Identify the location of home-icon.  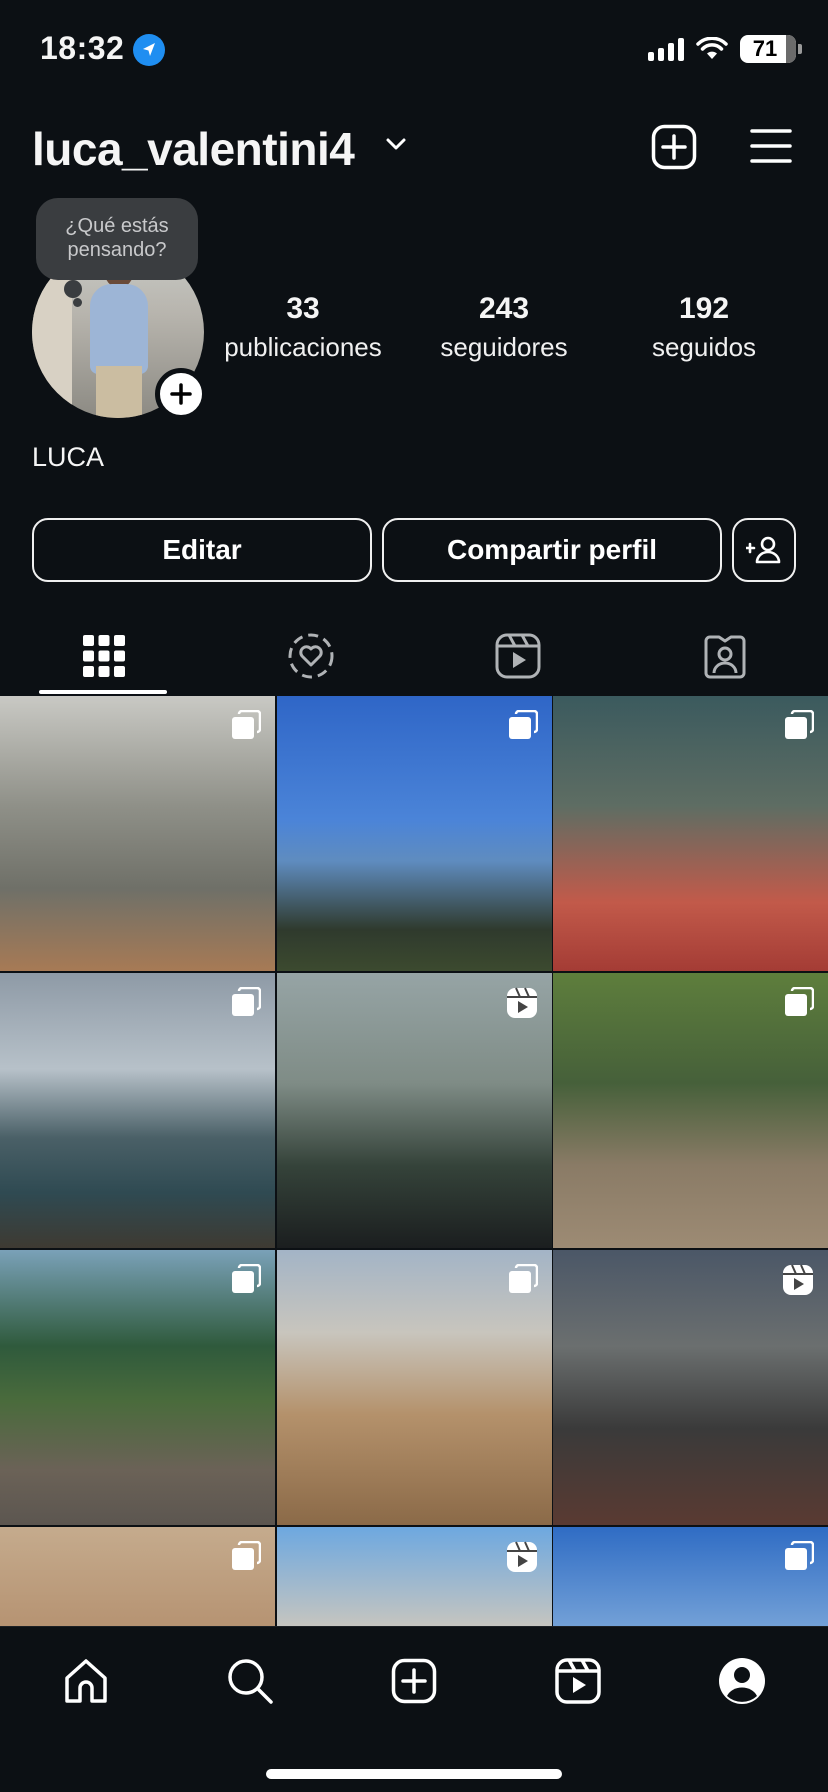
(86, 1681).